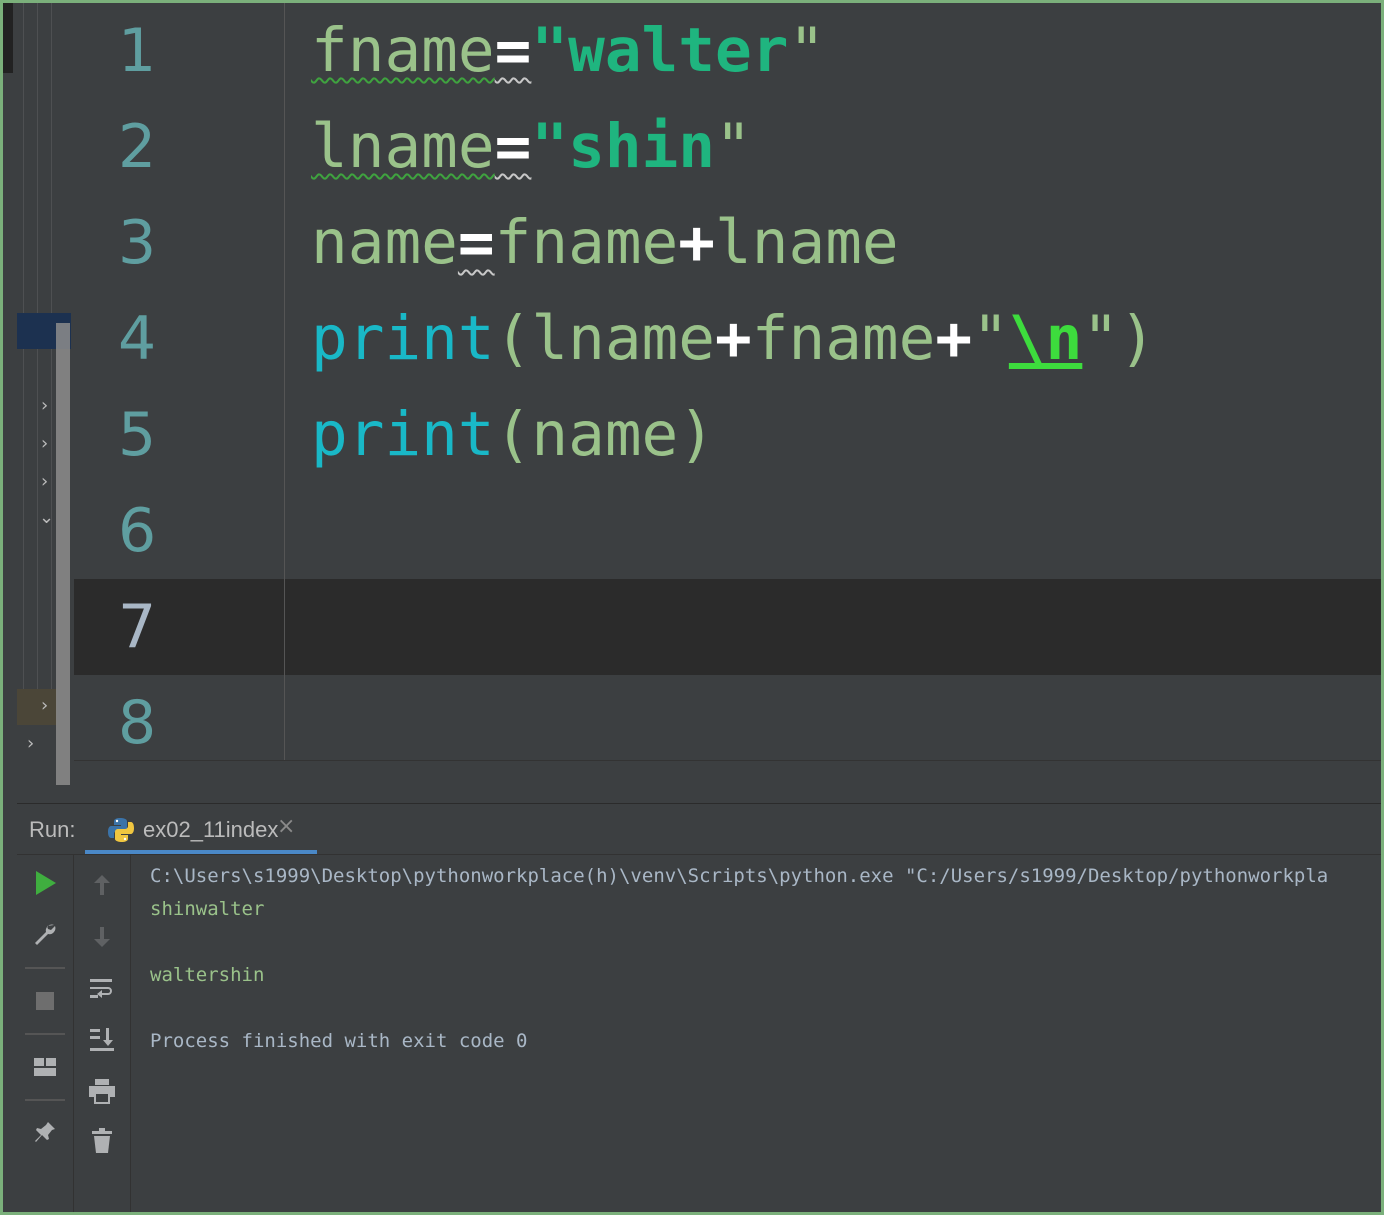  What do you see at coordinates (207, 975) in the screenshot?
I see `console-line: waltershin` at bounding box center [207, 975].